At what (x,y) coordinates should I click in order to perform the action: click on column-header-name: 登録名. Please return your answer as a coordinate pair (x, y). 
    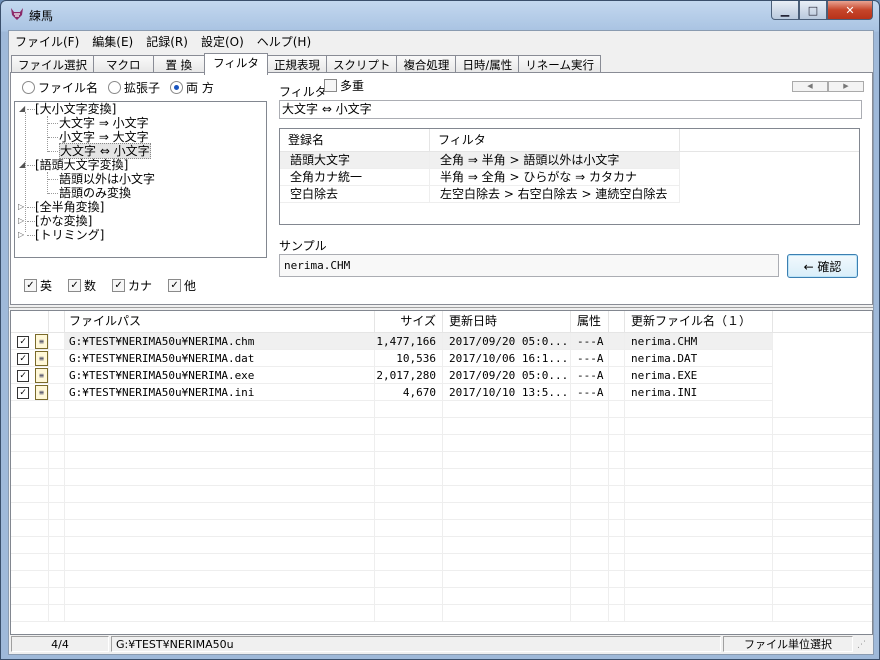
    Looking at the image, I should click on (355, 140).